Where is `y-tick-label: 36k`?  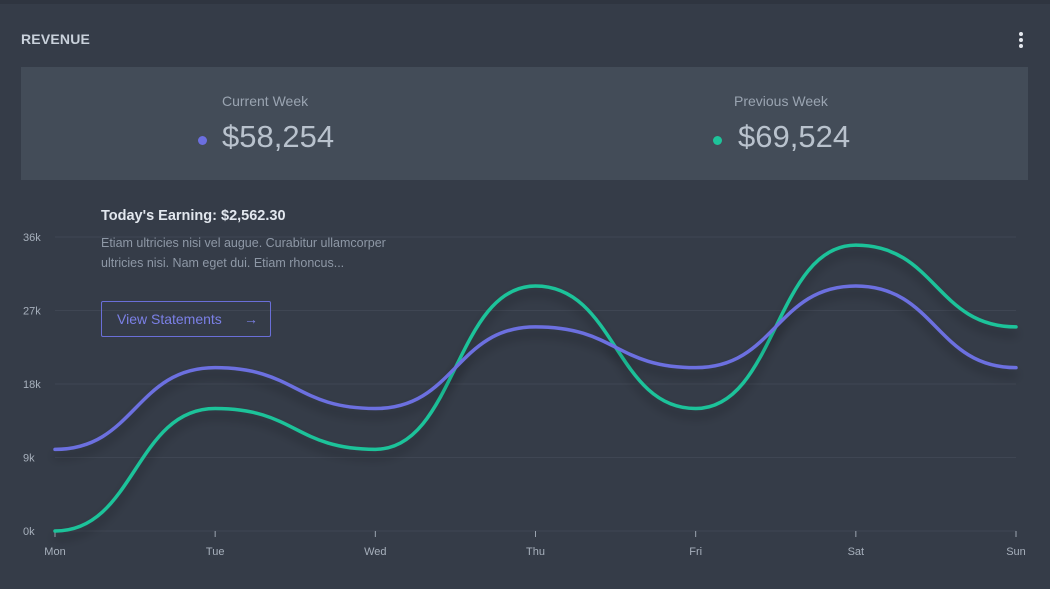
y-tick-label: 36k is located at coordinates (32, 238).